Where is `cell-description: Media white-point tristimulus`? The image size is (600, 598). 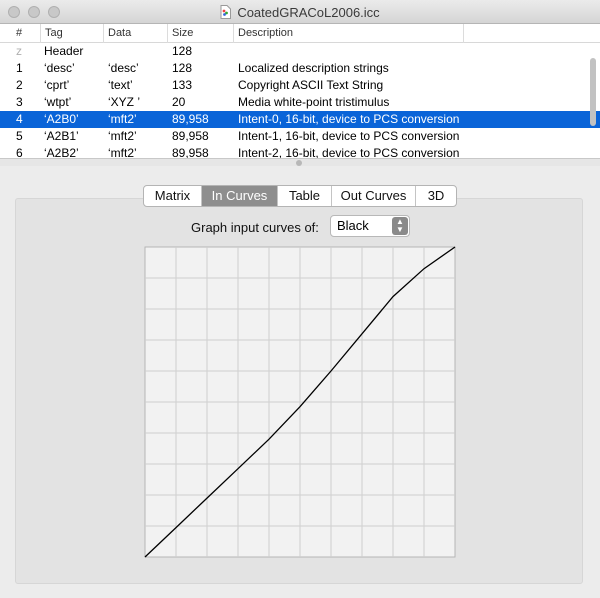 cell-description: Media white-point tristimulus is located at coordinates (314, 102).